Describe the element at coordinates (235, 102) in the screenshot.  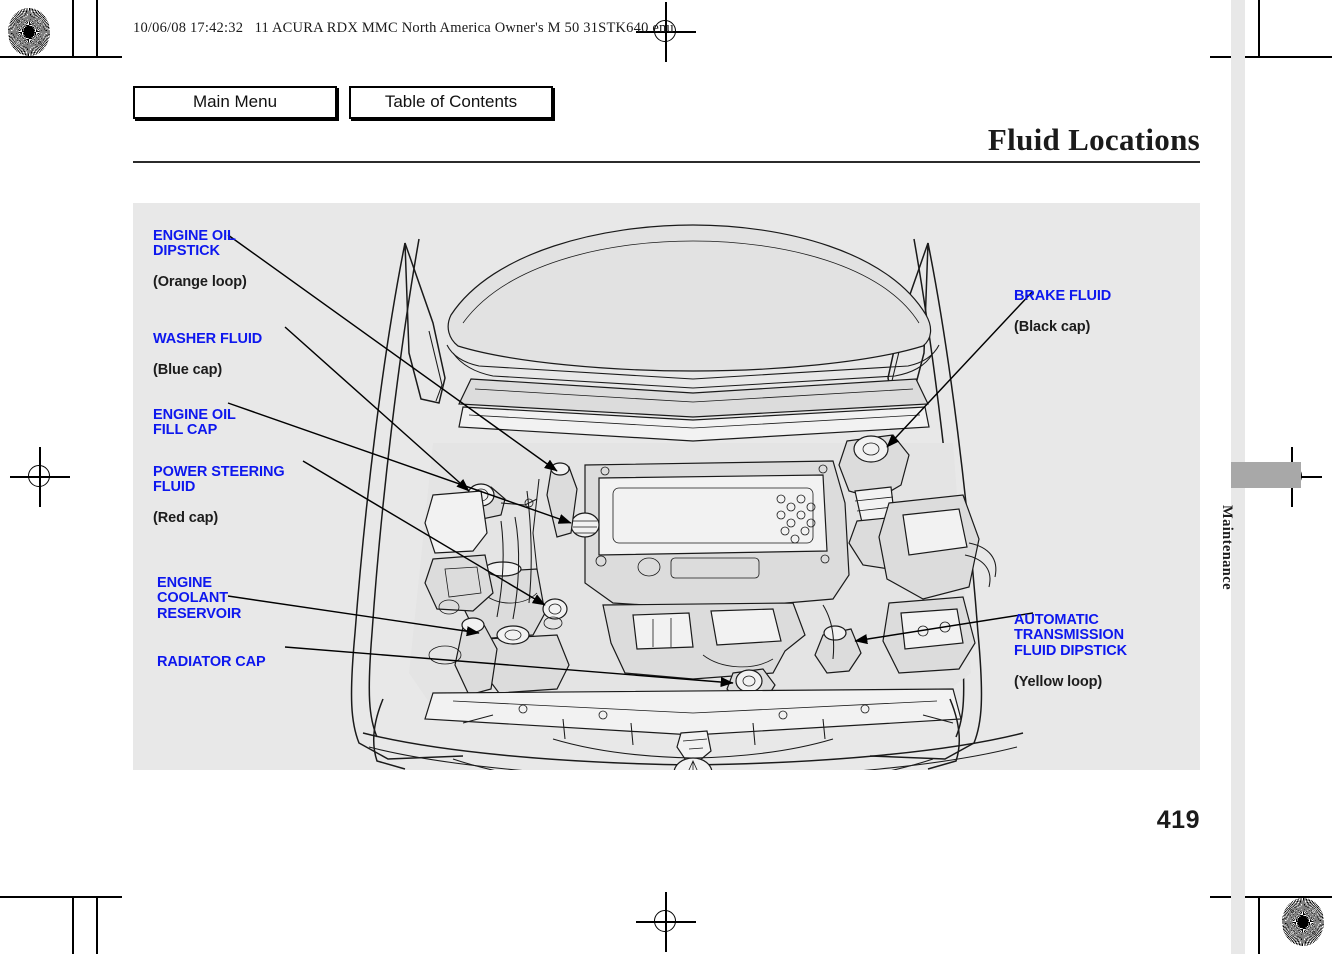
I see `main-menu-button: Main Menu` at that location.